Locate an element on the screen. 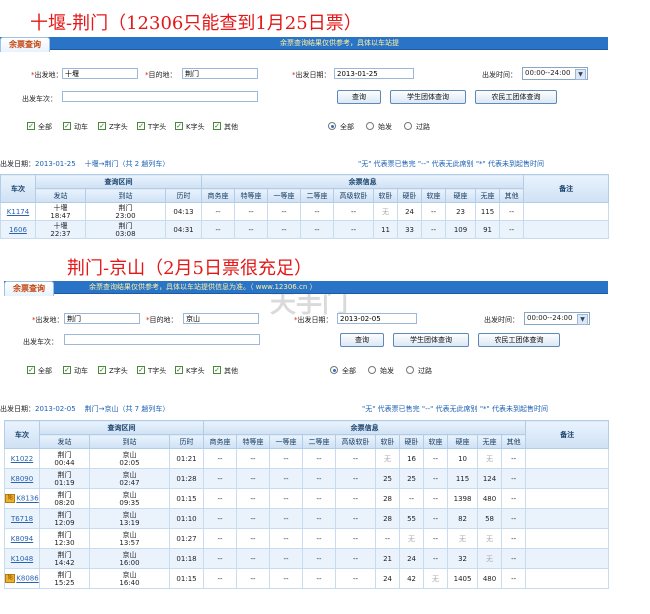 This screenshot has width=650, height=614. to-label: *目的地： is located at coordinates (162, 320).